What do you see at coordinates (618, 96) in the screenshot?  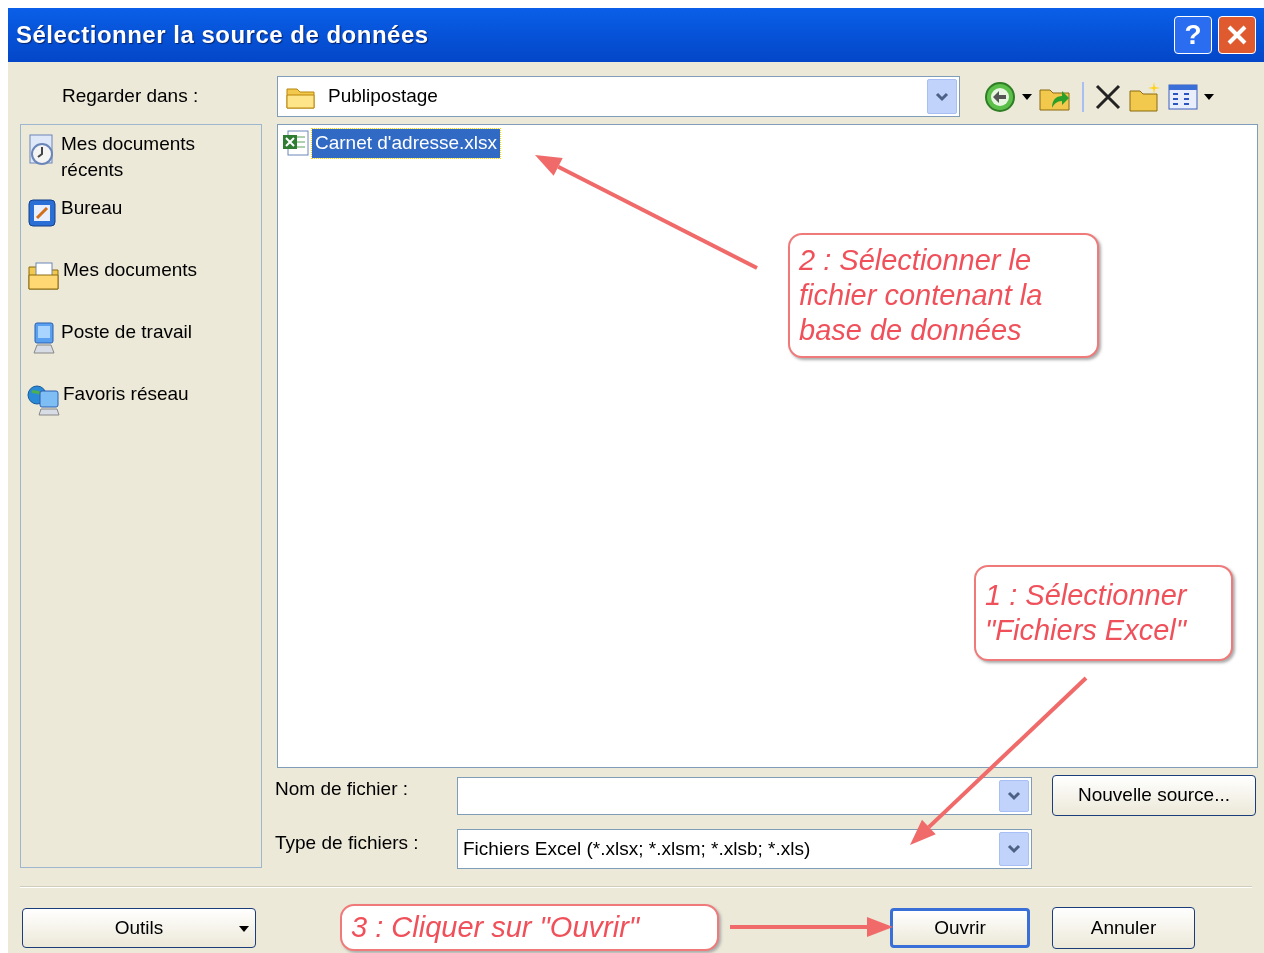 I see `look-in-dropdown: Publipostage` at bounding box center [618, 96].